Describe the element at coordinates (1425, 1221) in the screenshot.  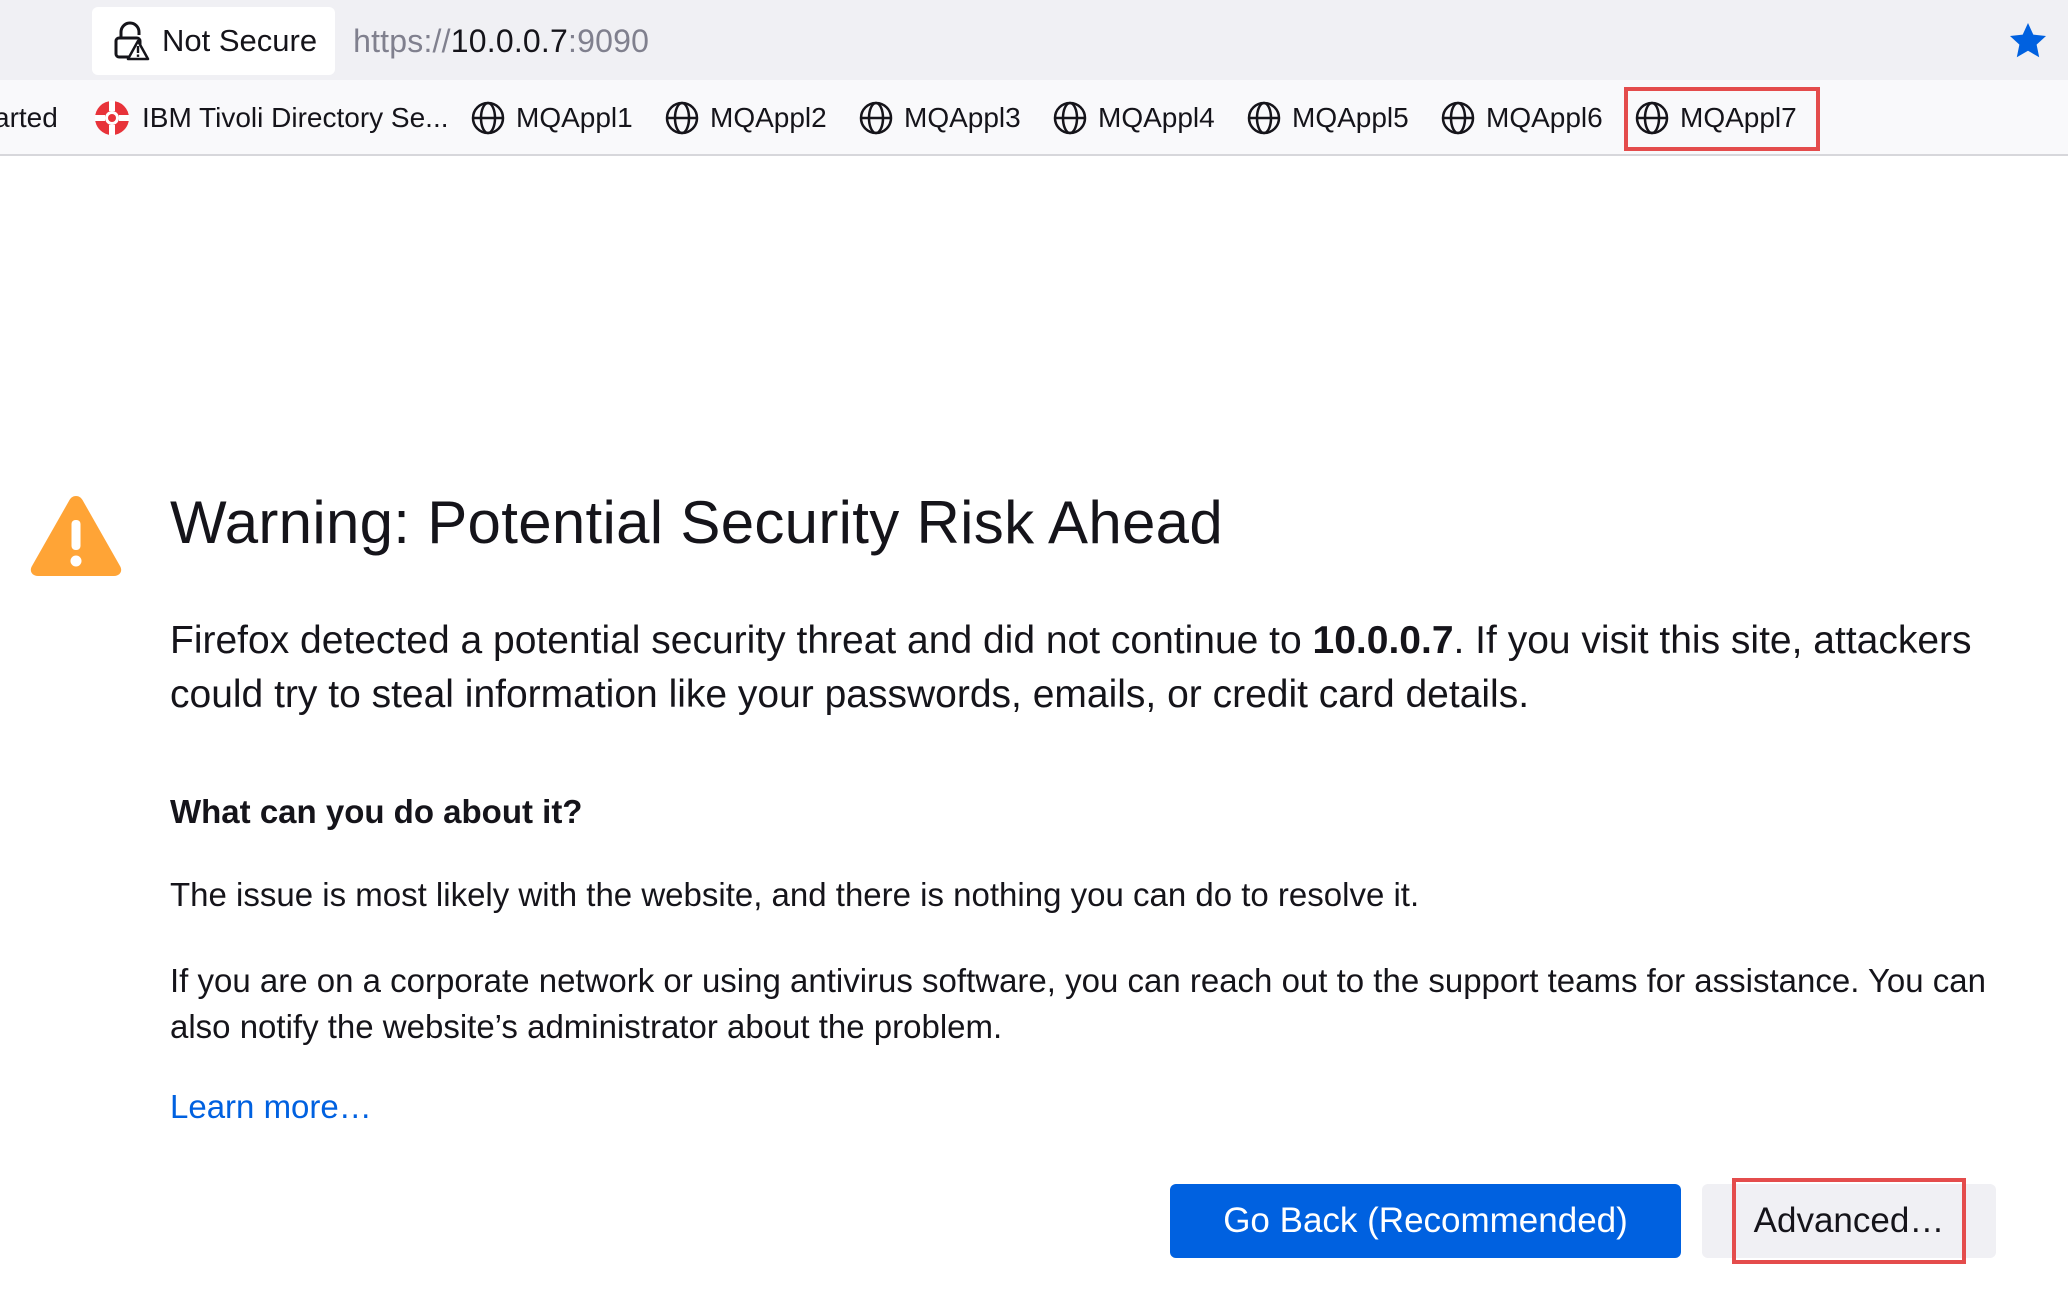
I see `go-back-button: Go Back (Recommended)` at that location.